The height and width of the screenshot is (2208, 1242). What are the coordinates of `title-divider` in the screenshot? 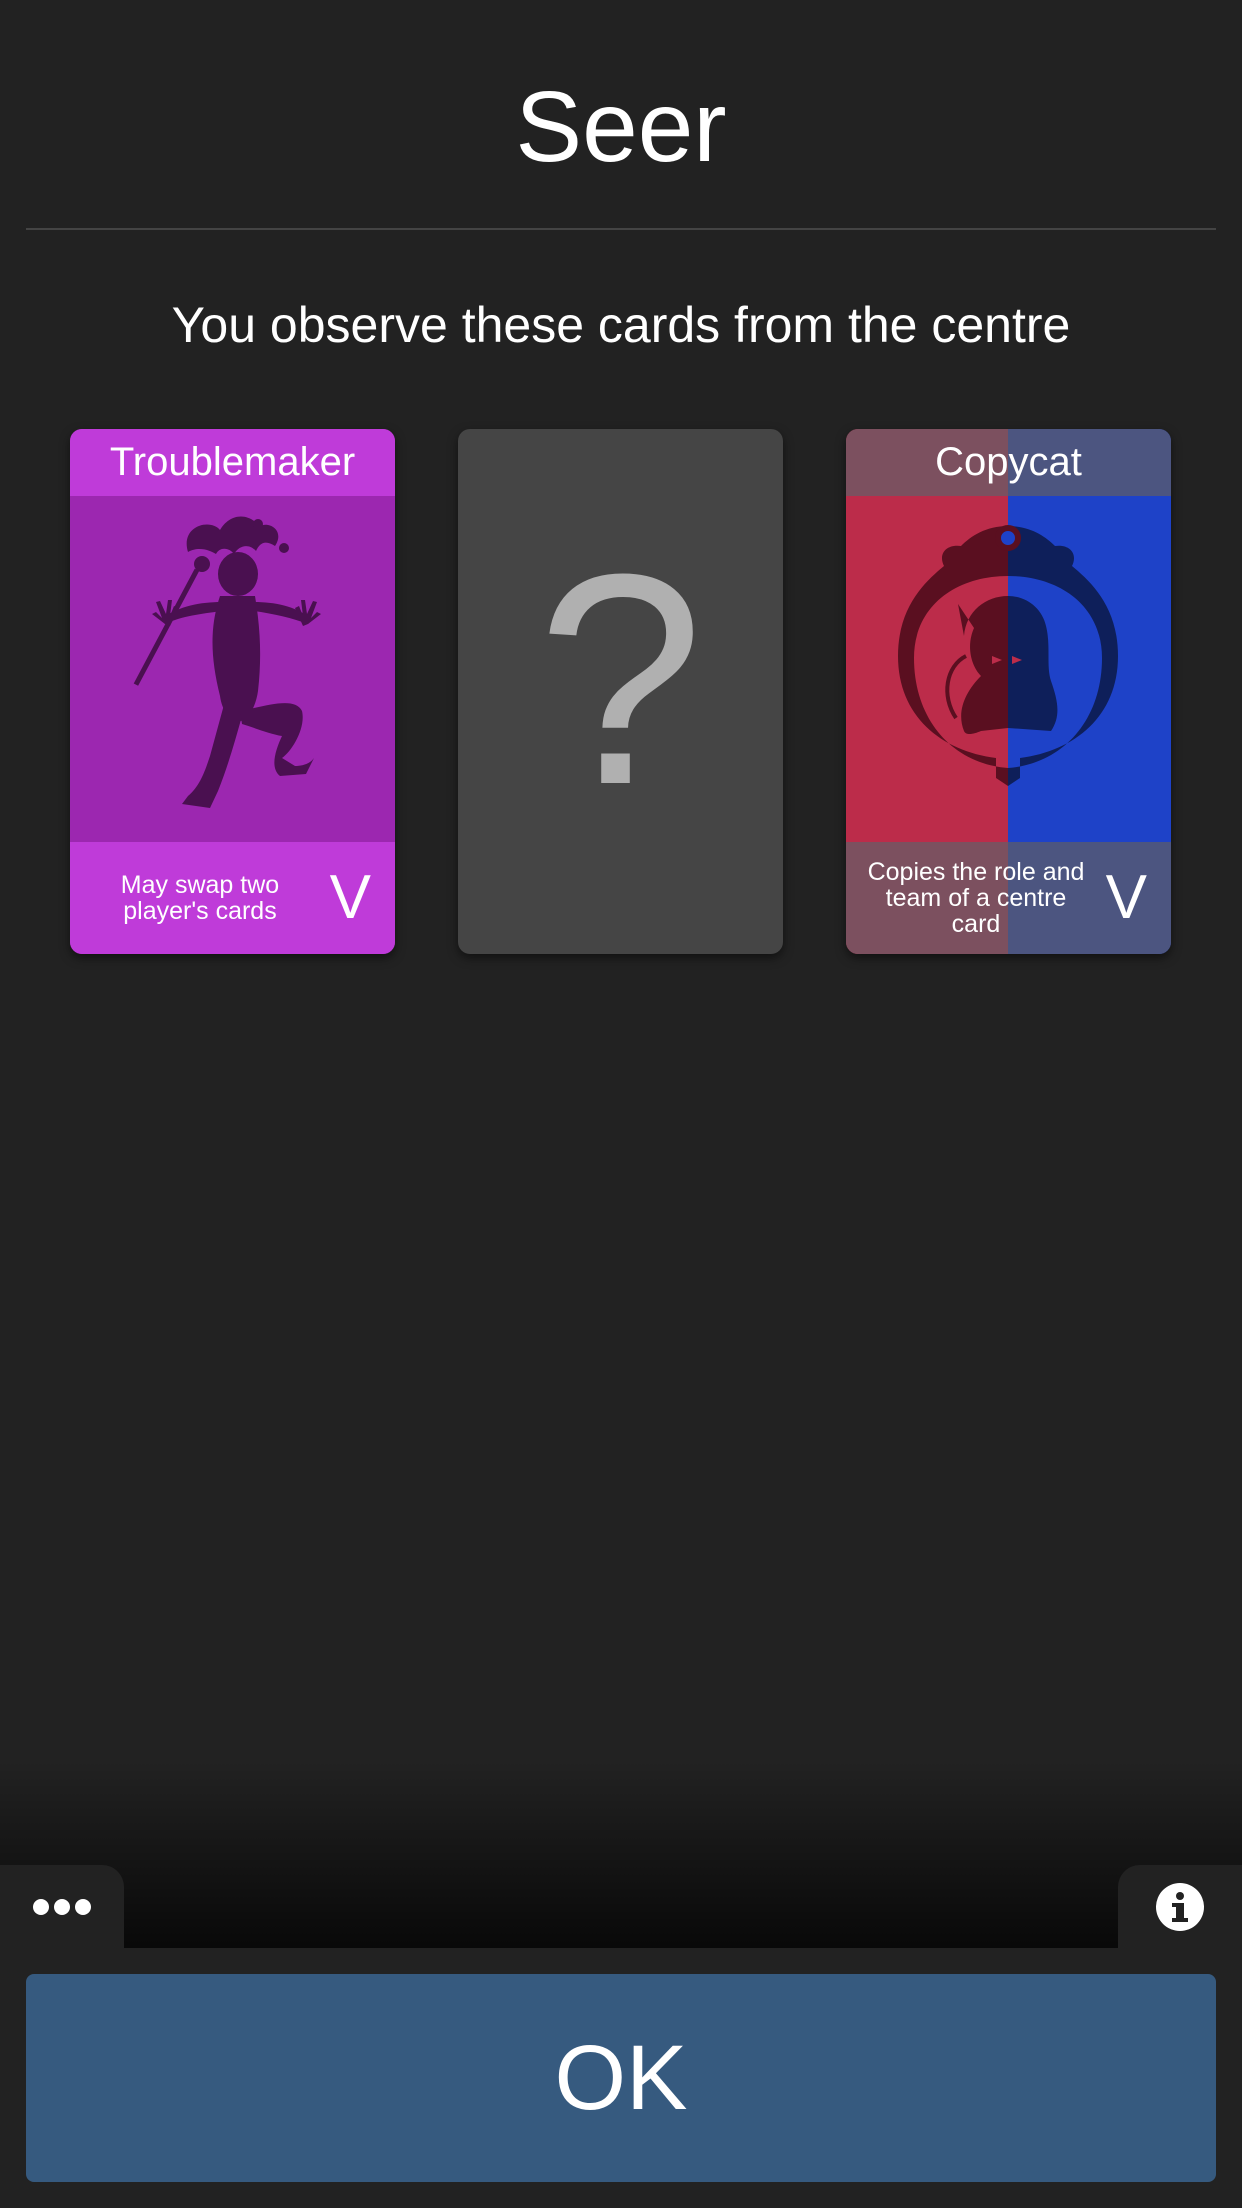 It's located at (621, 229).